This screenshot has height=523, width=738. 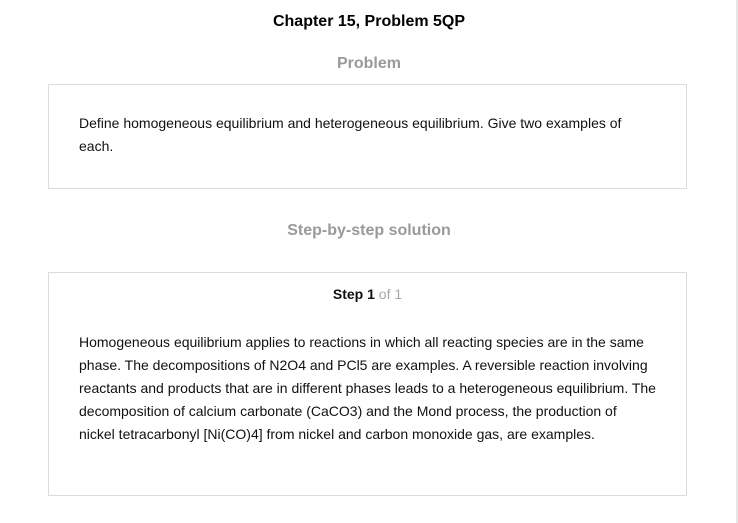 I want to click on step-total: of 1, so click(x=390, y=294).